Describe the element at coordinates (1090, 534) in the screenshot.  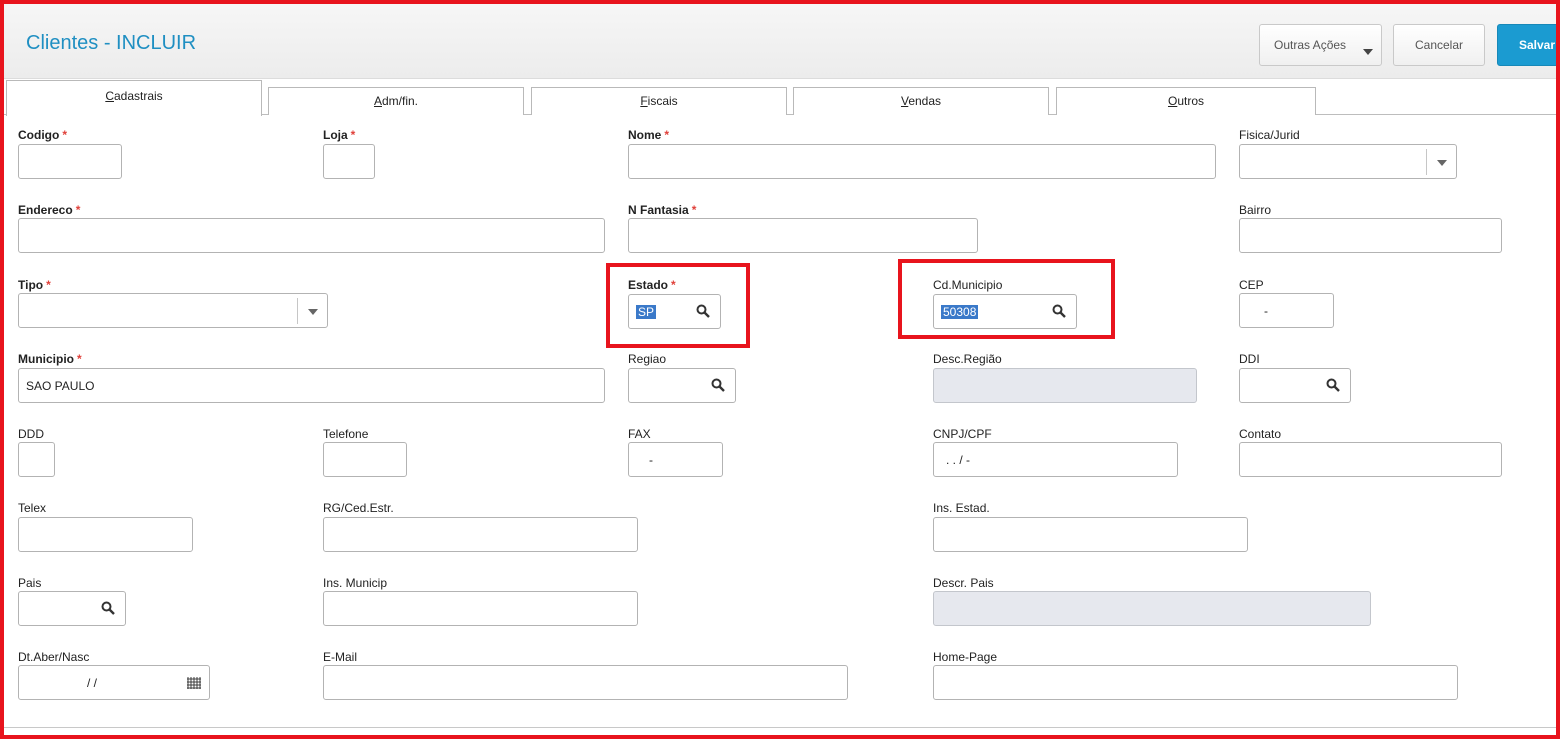
I see `ins-estad-field` at that location.